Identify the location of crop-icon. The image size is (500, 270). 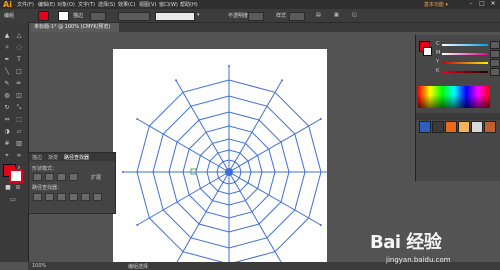
(73, 197).